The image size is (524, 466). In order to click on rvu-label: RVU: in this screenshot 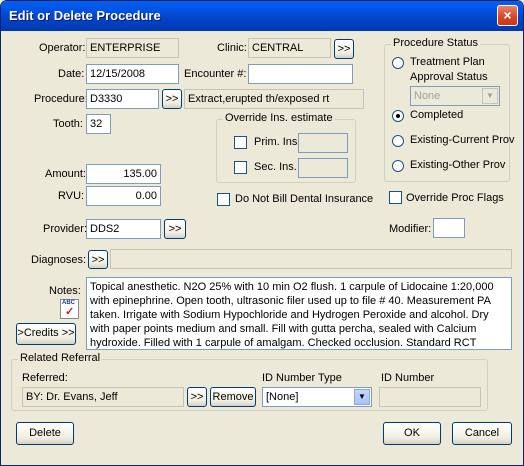, I will do `click(71, 196)`.